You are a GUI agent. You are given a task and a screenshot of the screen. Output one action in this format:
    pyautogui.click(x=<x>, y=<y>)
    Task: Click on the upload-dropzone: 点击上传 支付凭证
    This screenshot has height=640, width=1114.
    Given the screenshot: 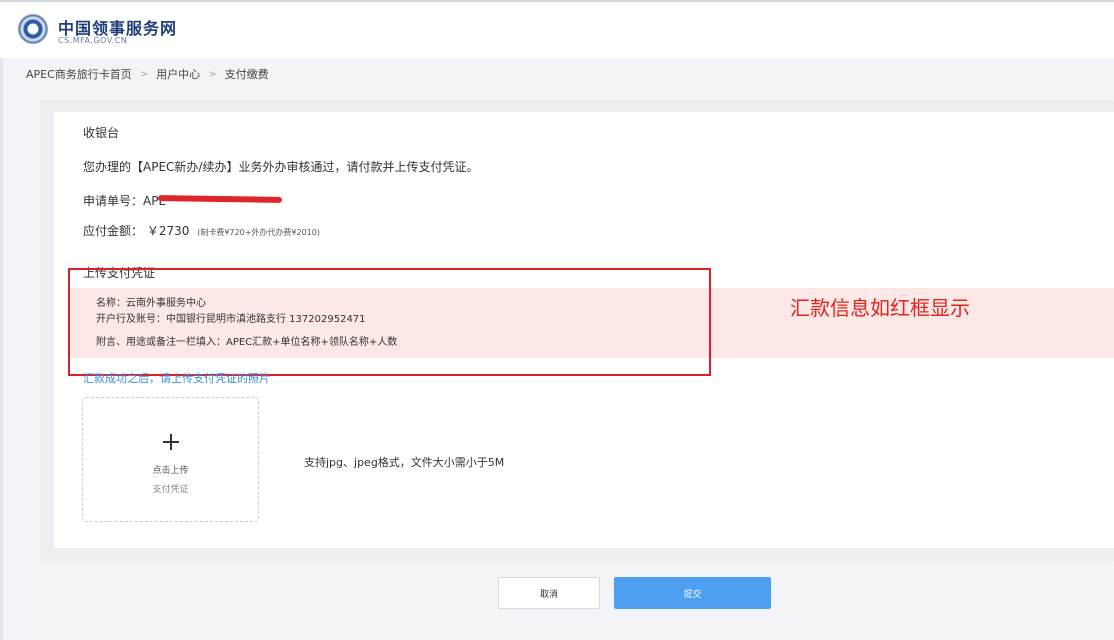 What is the action you would take?
    pyautogui.click(x=170, y=459)
    